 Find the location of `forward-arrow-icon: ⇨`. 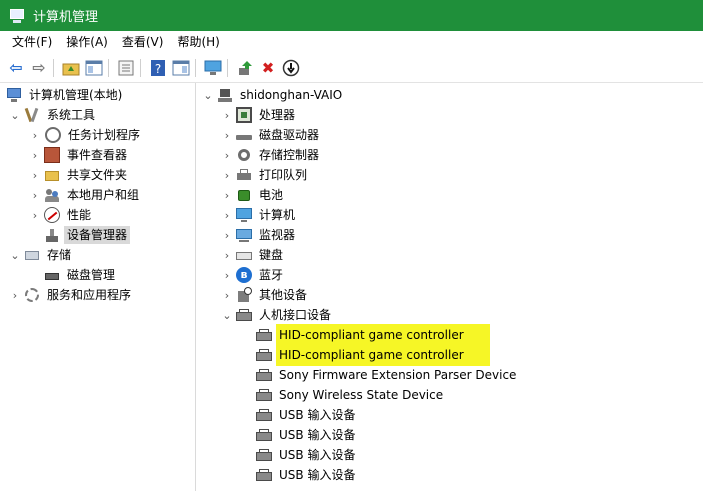

forward-arrow-icon: ⇨ is located at coordinates (39, 68).